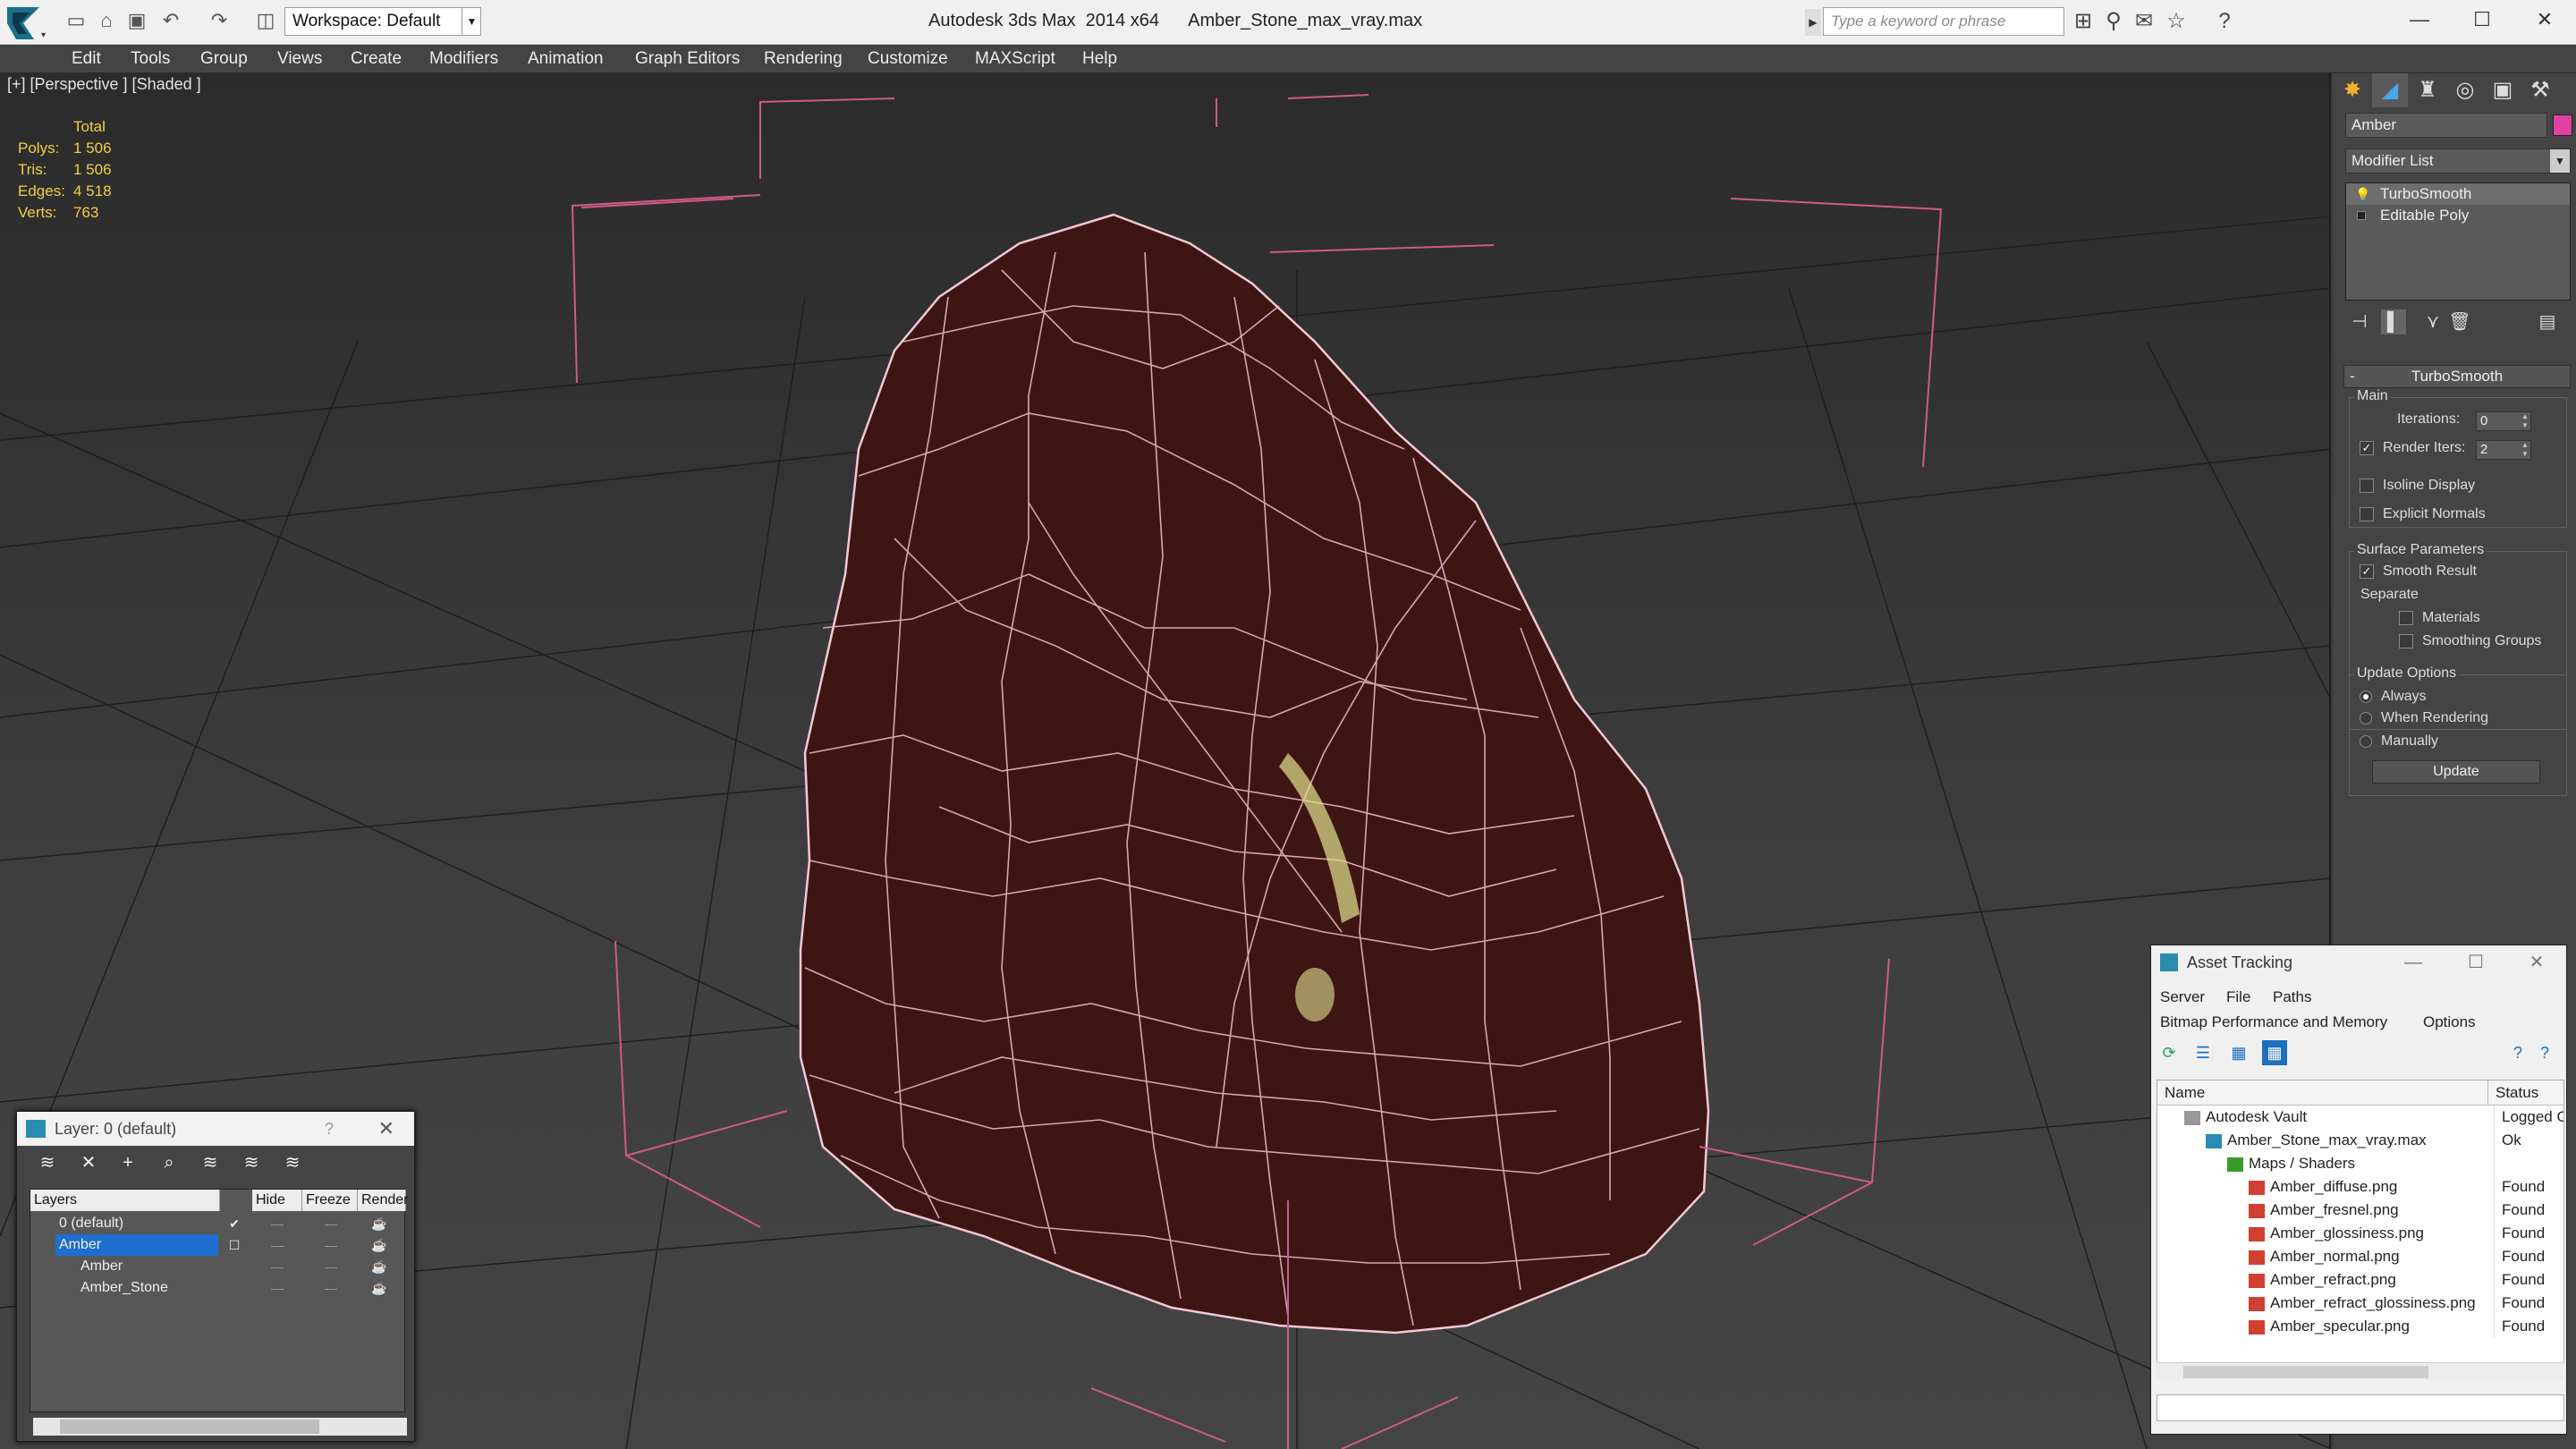 Image resolution: width=2576 pixels, height=1449 pixels. What do you see at coordinates (2423, 514) in the screenshot?
I see `explicit-normals-row: Explicit Normals` at bounding box center [2423, 514].